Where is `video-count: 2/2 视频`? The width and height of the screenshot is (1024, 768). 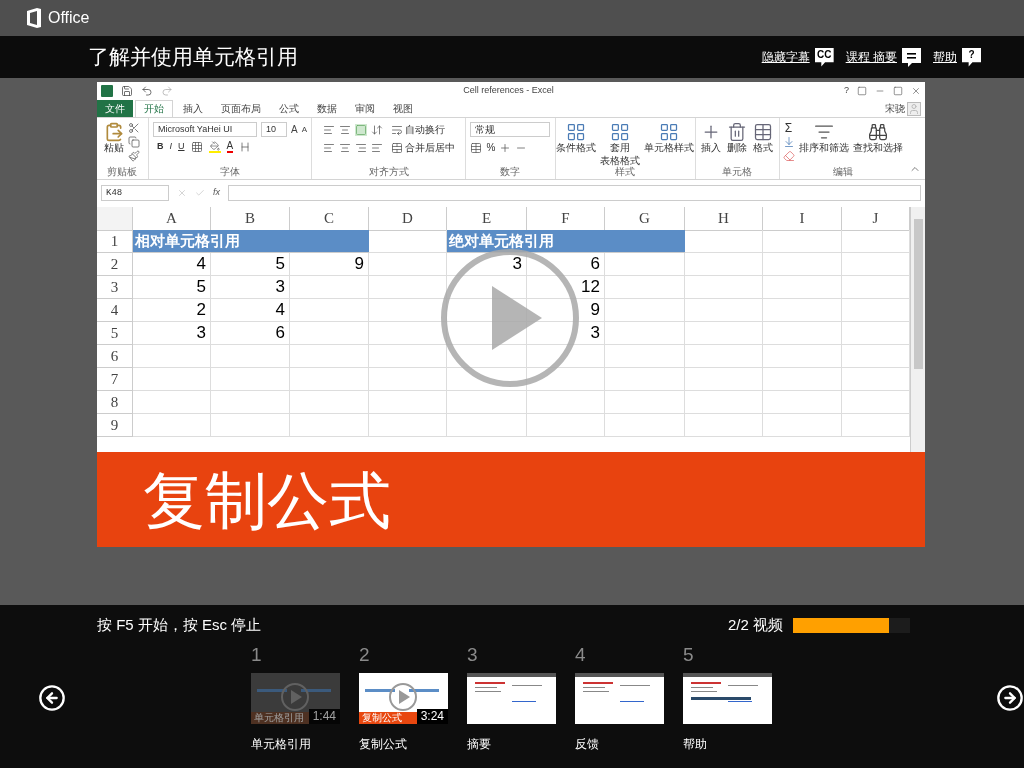 video-count: 2/2 视频 is located at coordinates (755, 624).